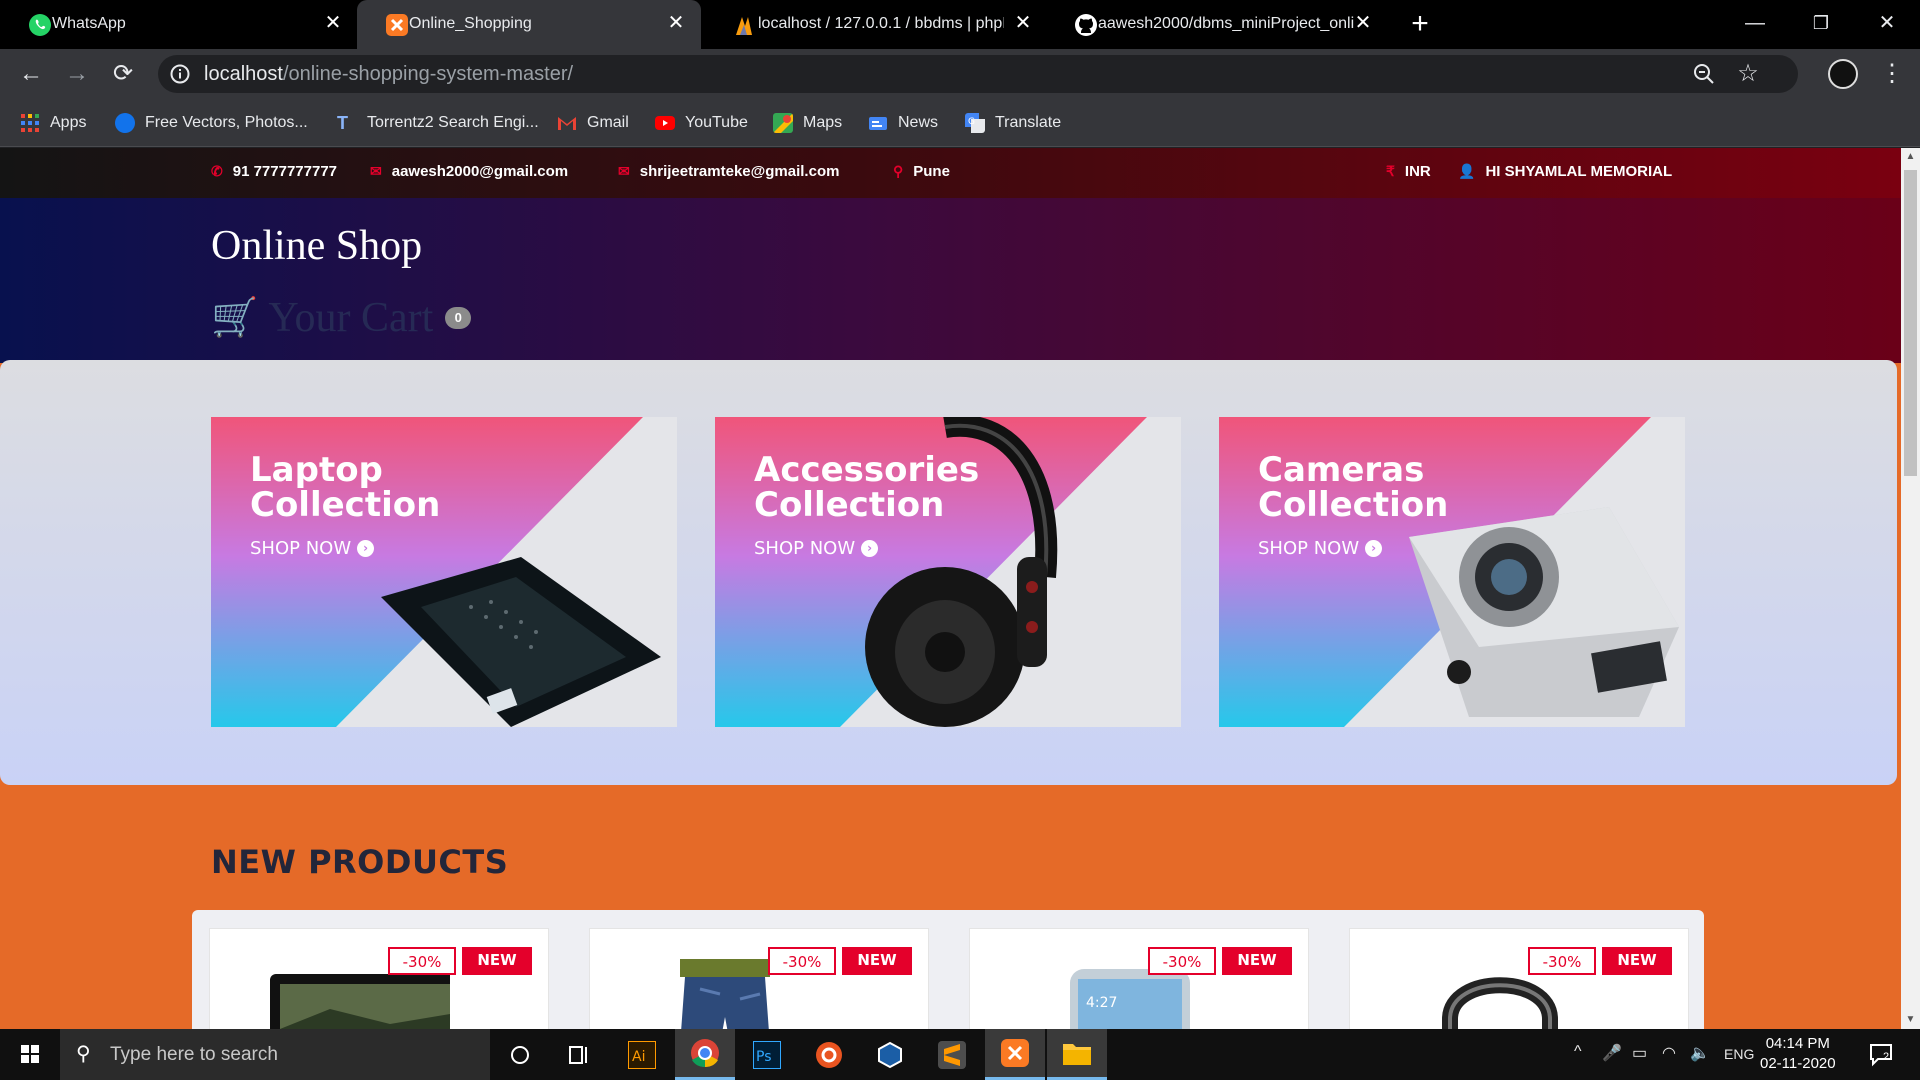  Describe the element at coordinates (345, 487) in the screenshot. I see `collection-title: Laptop Collection` at that location.